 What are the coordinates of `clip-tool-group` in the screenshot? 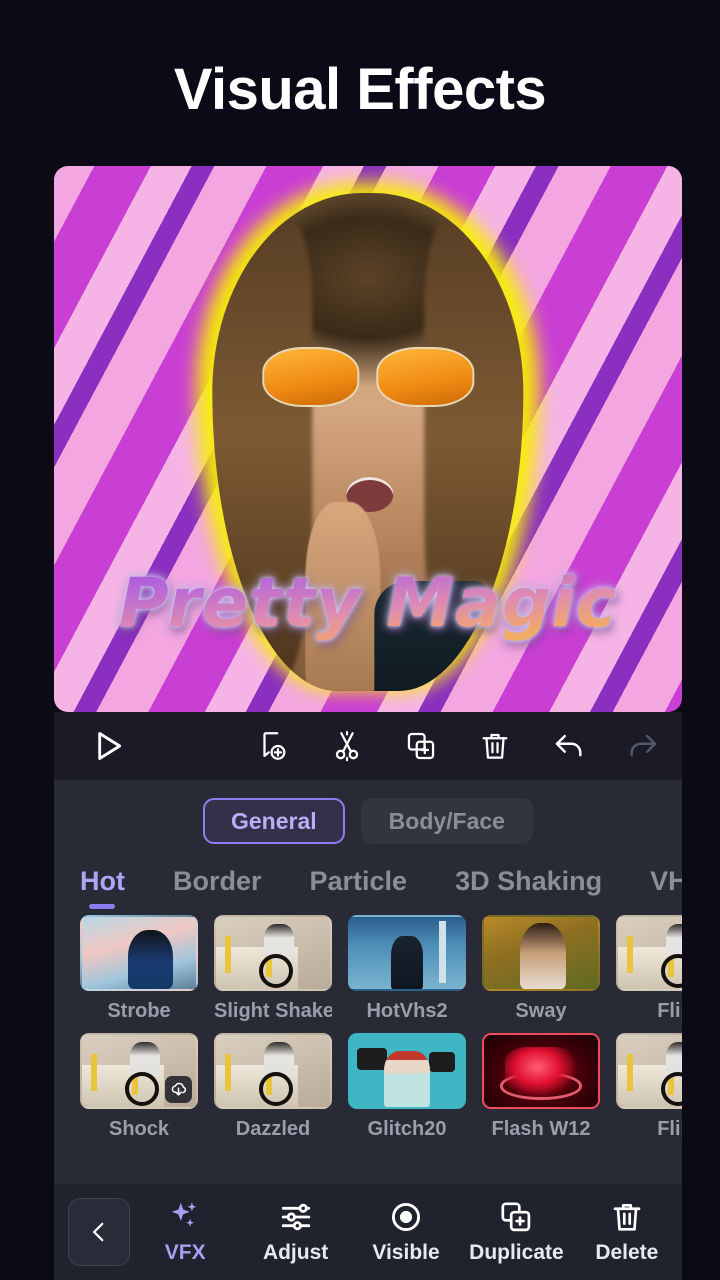 It's located at (458, 746).